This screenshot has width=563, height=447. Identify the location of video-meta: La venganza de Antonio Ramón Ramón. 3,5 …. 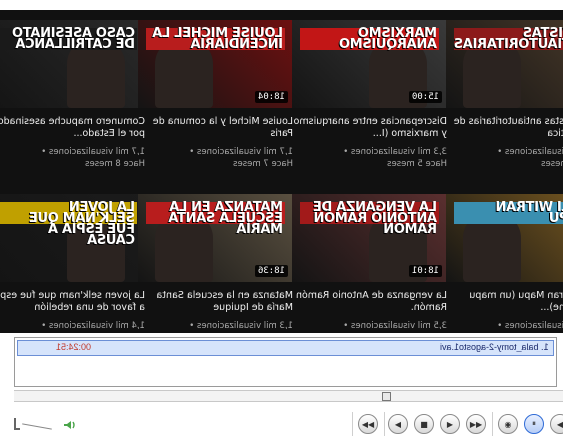
(369, 311).